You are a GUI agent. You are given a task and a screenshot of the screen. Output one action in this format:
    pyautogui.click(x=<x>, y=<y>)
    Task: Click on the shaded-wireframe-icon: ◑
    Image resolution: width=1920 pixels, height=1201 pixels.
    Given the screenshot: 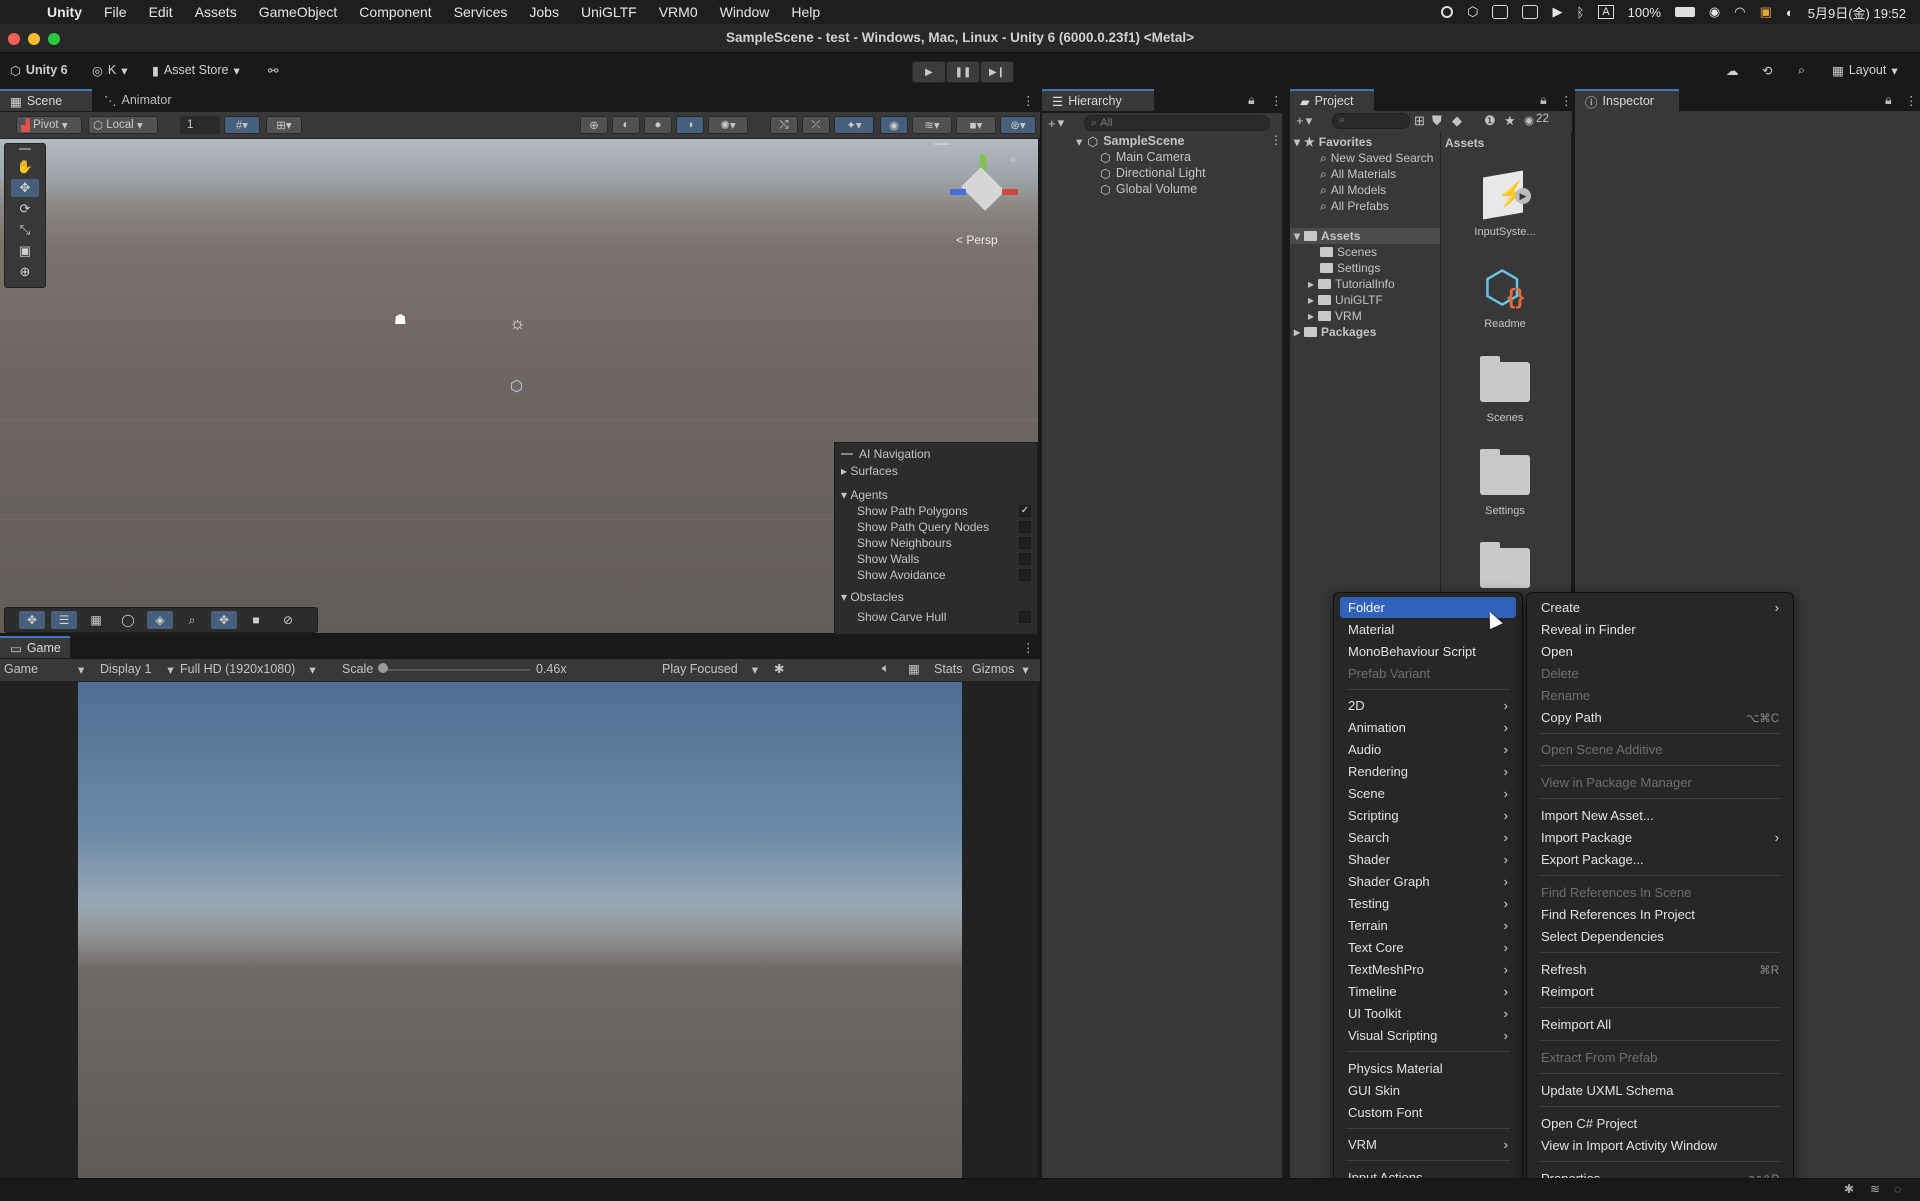 What is the action you would take?
    pyautogui.click(x=690, y=125)
    